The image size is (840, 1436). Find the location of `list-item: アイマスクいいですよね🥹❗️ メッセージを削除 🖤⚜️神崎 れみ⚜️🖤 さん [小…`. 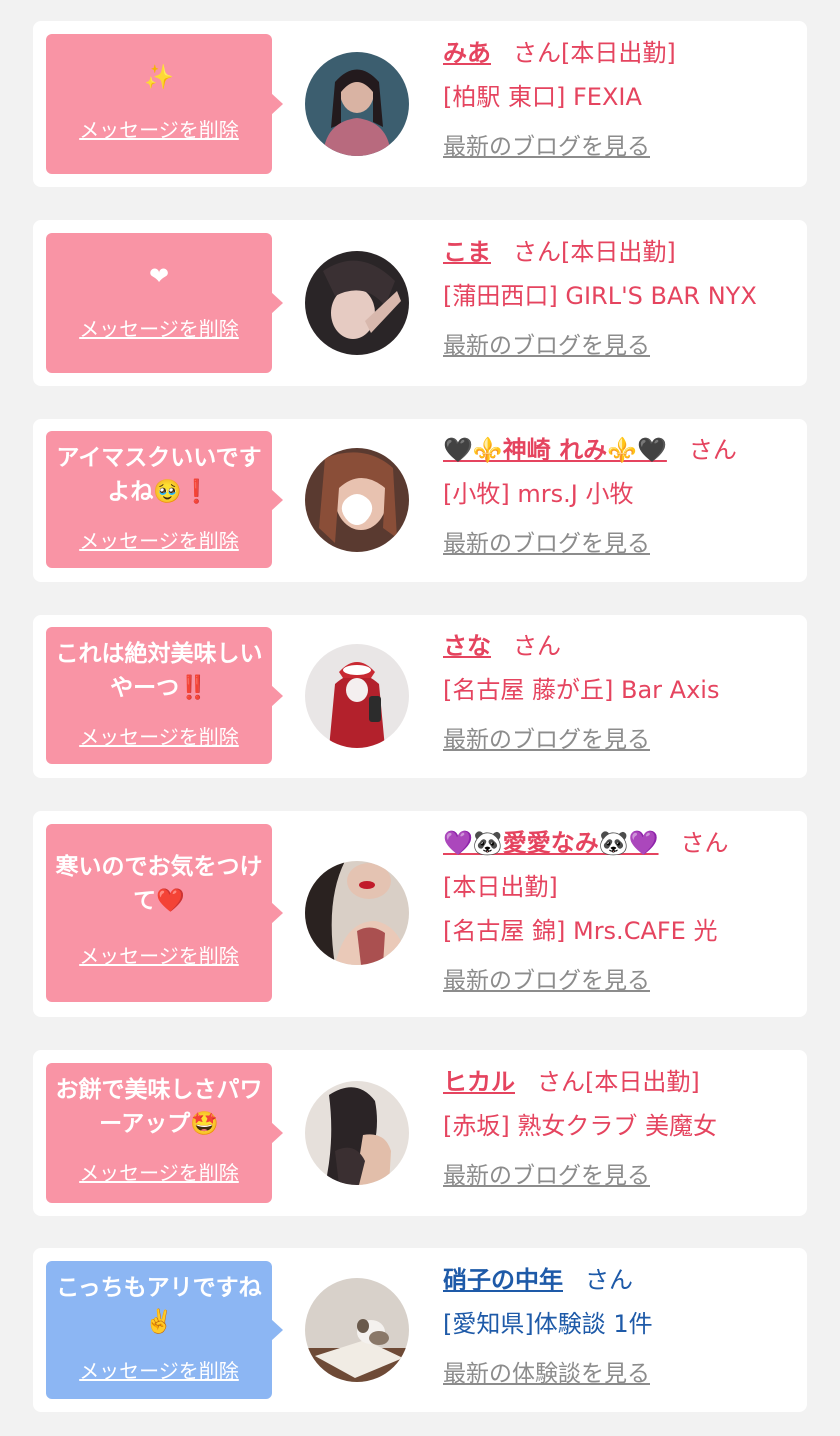

list-item: アイマスクいいですよね🥹❗️ メッセージを削除 🖤⚜️神崎 れみ⚜️🖤 さん [小… is located at coordinates (420, 500).